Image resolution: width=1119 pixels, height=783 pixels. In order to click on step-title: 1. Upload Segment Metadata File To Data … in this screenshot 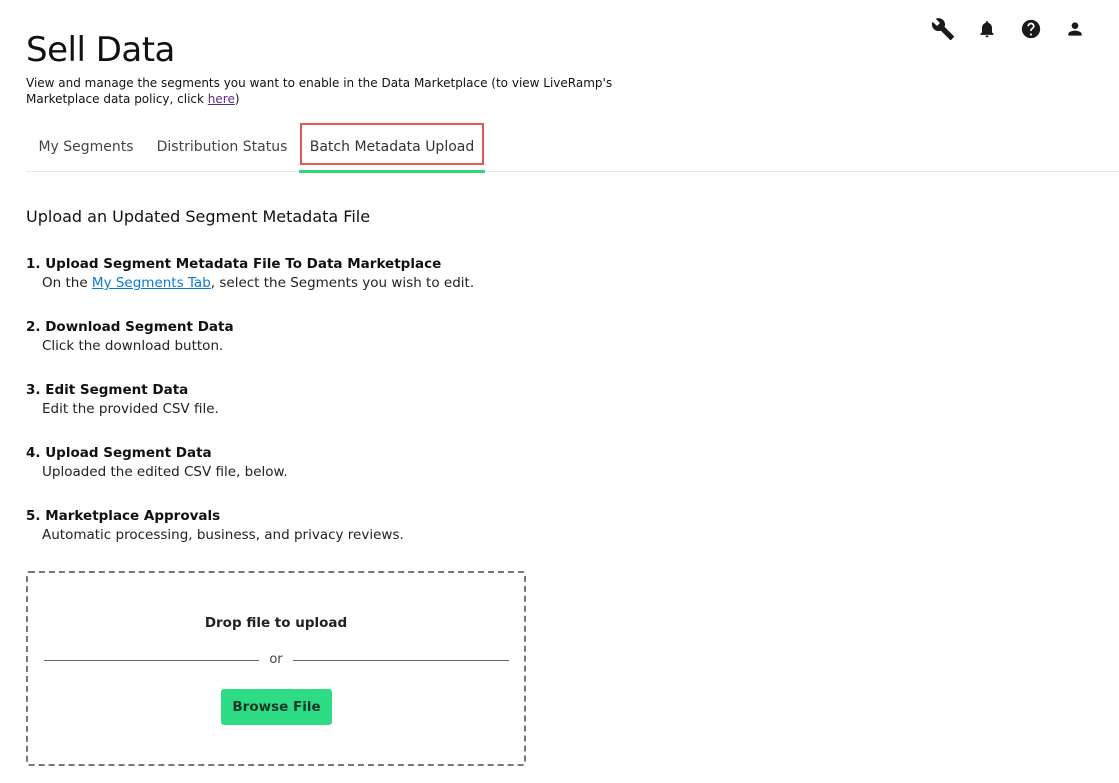, I will do `click(234, 264)`.